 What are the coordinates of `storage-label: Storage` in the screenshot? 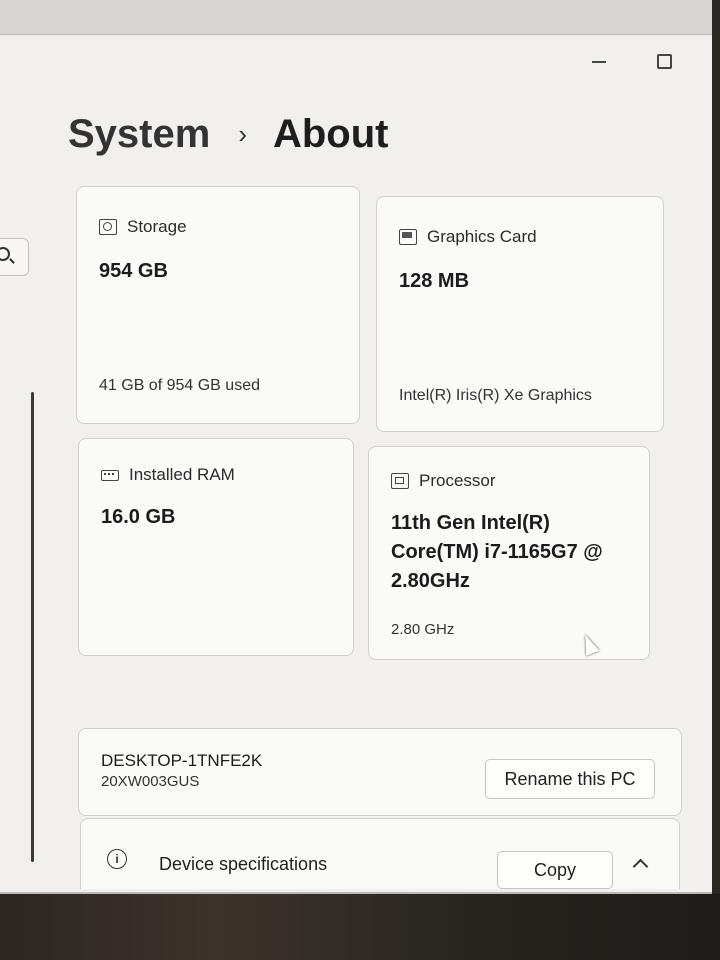 It's located at (157, 226).